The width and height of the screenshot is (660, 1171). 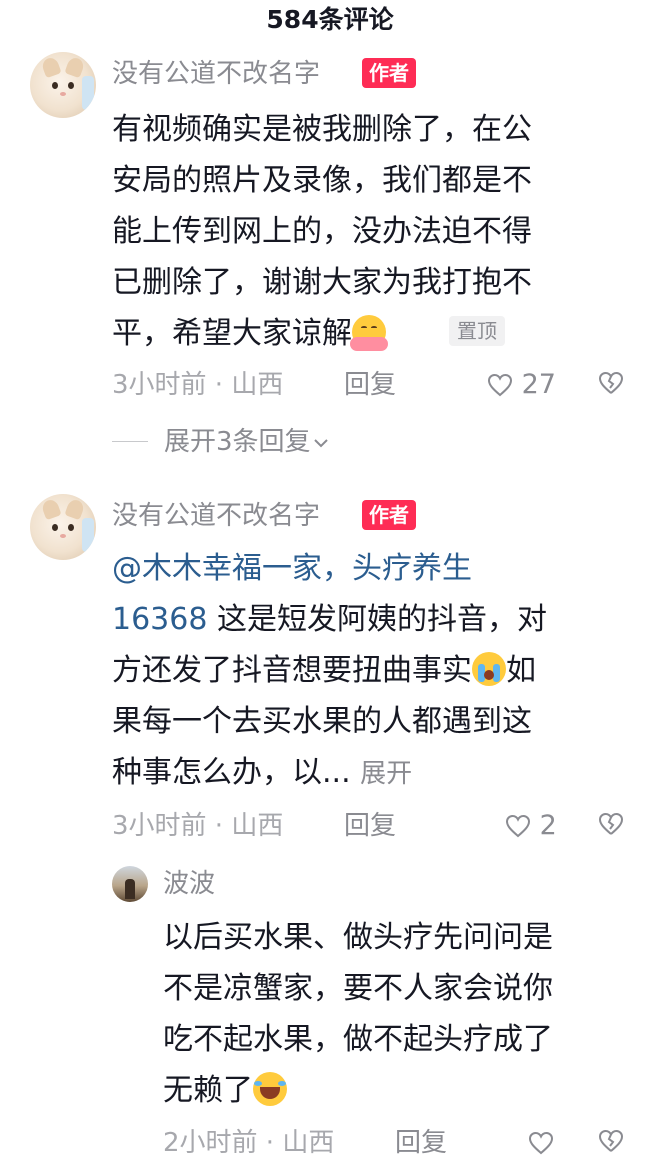 What do you see at coordinates (386, 774) in the screenshot?
I see `expand-text-button: 展开` at bounding box center [386, 774].